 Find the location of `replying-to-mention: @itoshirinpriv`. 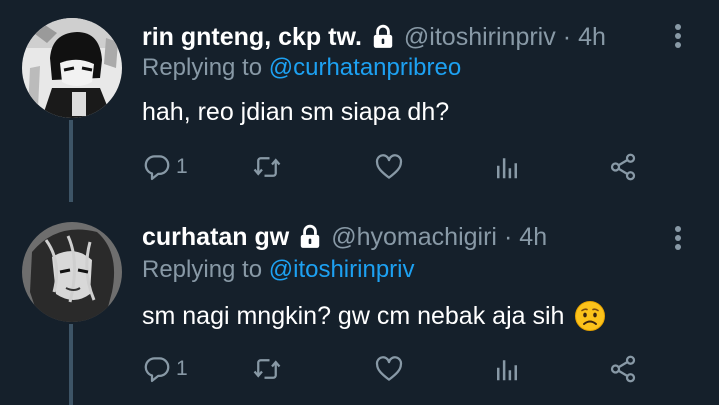

replying-to-mention: @itoshirinpriv is located at coordinates (342, 269).